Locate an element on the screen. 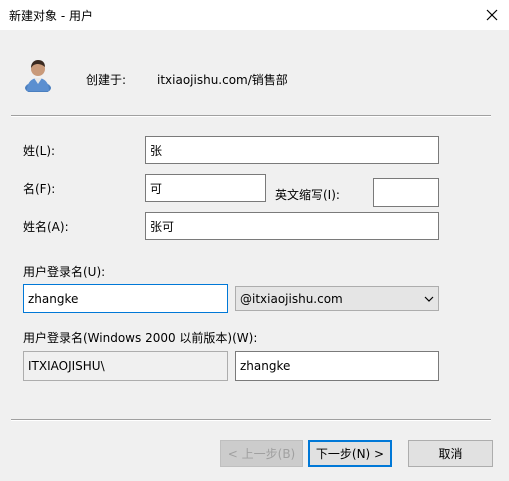  created-in-path: itxiaojishu.com/销售部 is located at coordinates (222, 80).